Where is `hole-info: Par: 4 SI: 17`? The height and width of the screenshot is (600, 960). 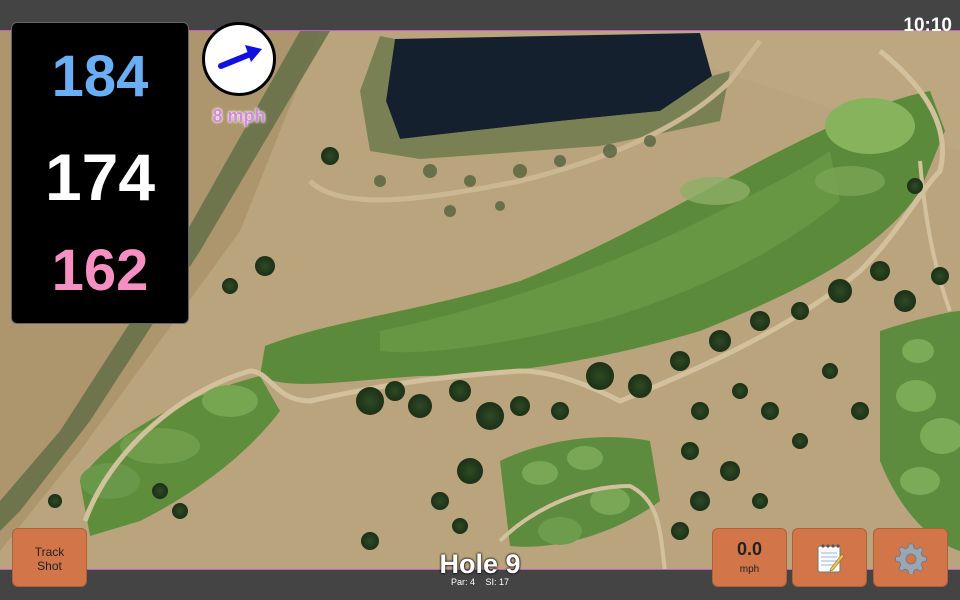
hole-info: Par: 4 SI: 17 is located at coordinates (480, 582).